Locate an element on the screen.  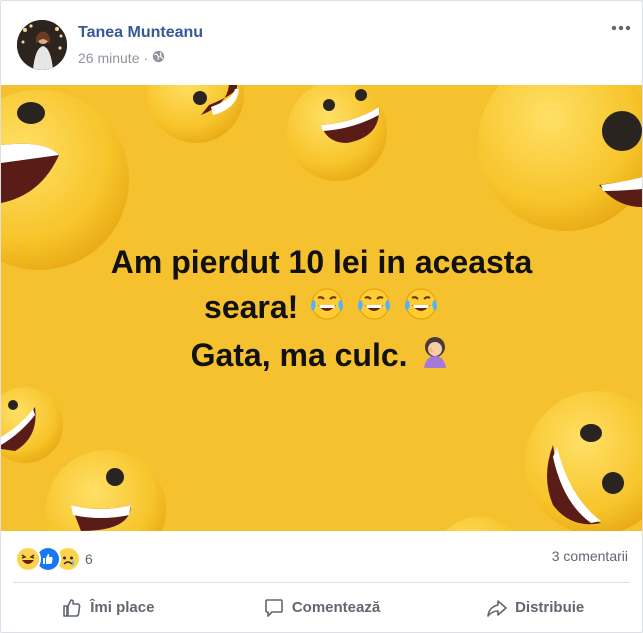
woman-facepalming-emoji-icon is located at coordinates (435, 357).